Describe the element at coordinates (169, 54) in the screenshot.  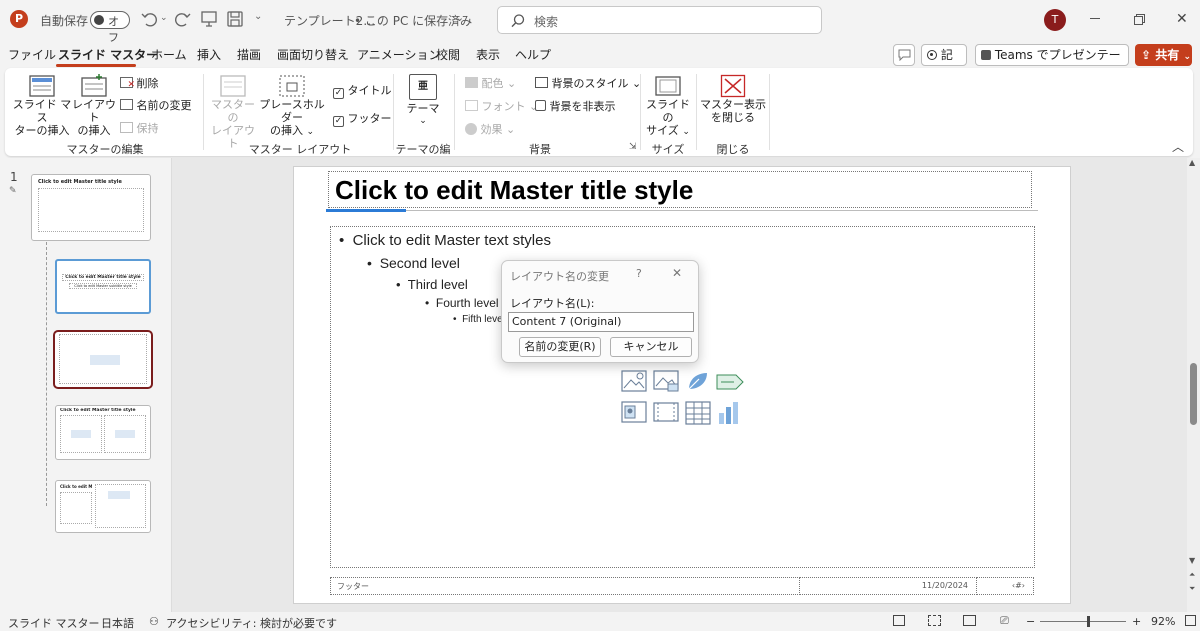
I see `tab-home: ホーム` at that location.